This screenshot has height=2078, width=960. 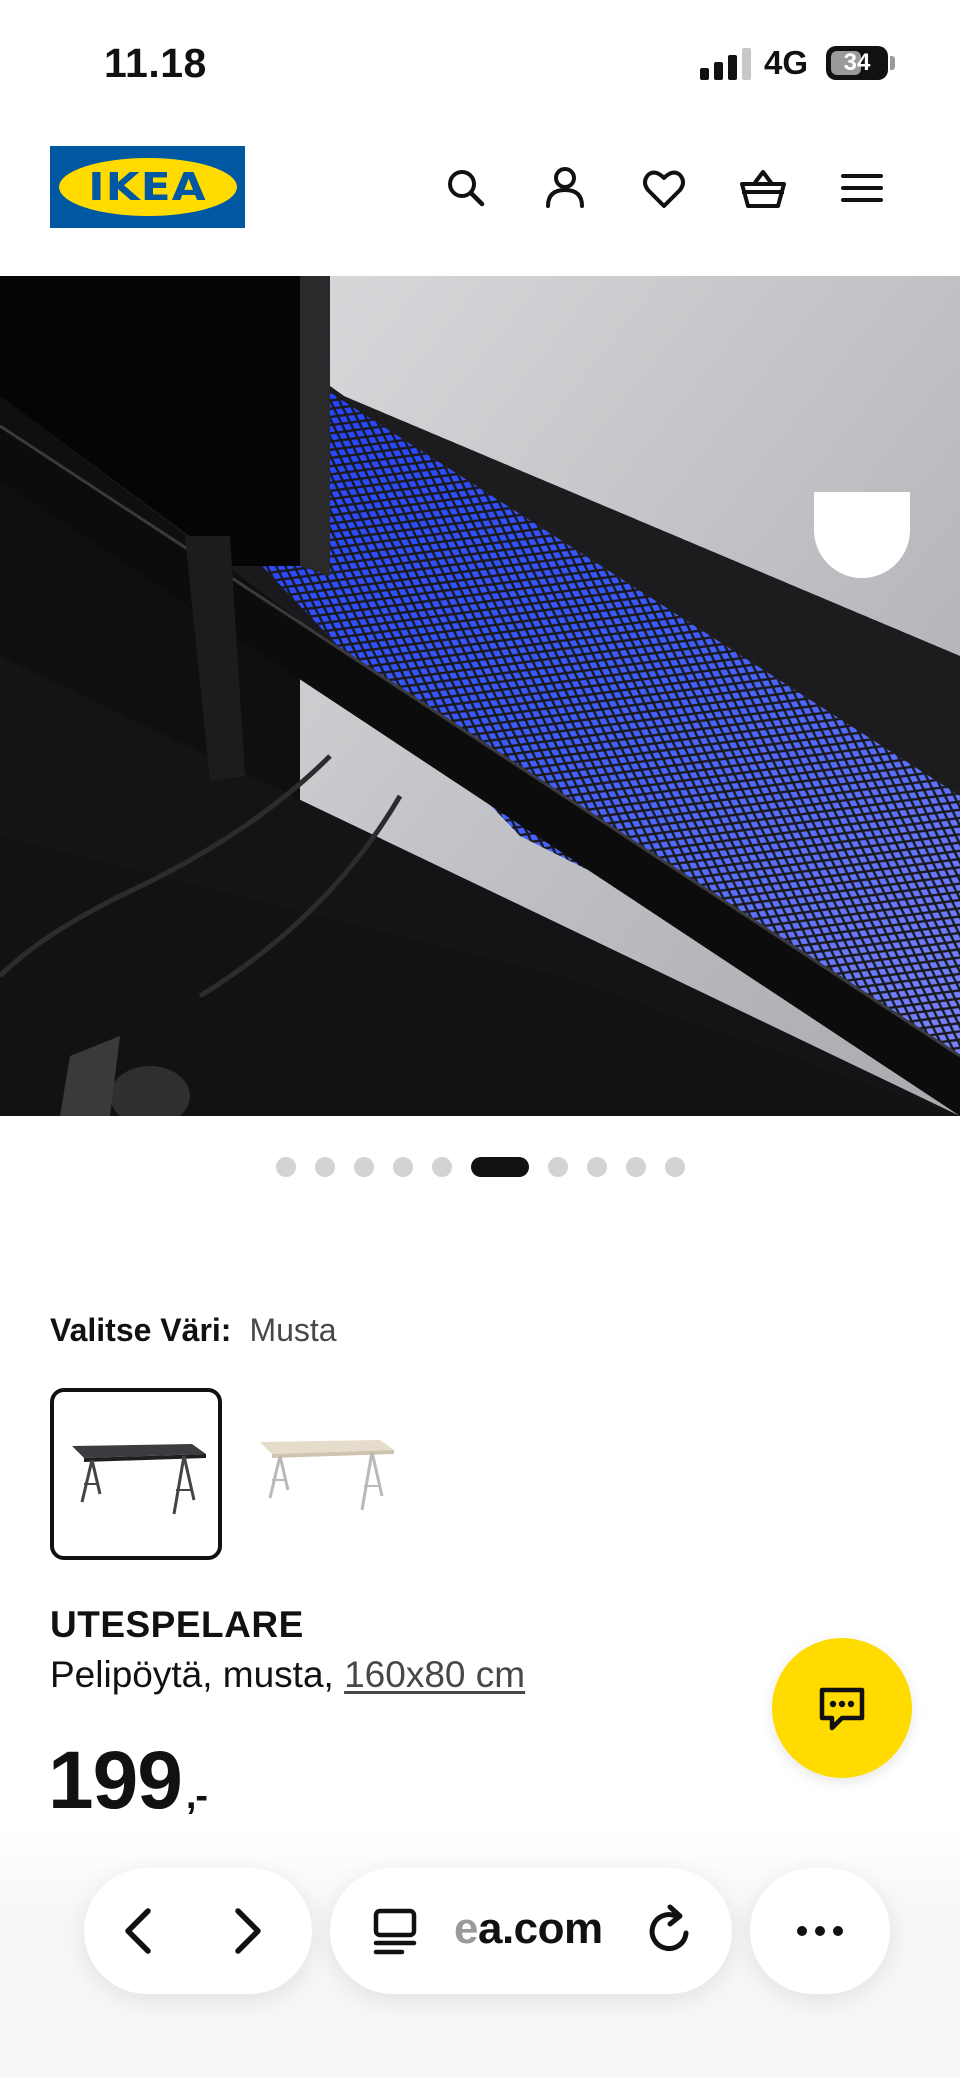 I want to click on signal-strength-icon, so click(x=726, y=64).